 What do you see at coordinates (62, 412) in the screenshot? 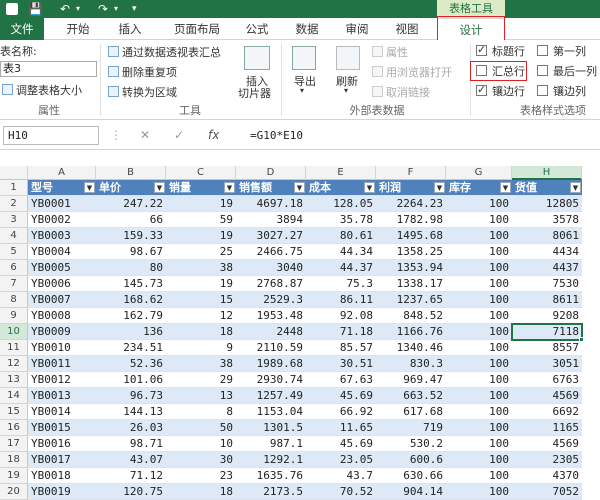
I see `table-cell: YB0014` at bounding box center [62, 412].